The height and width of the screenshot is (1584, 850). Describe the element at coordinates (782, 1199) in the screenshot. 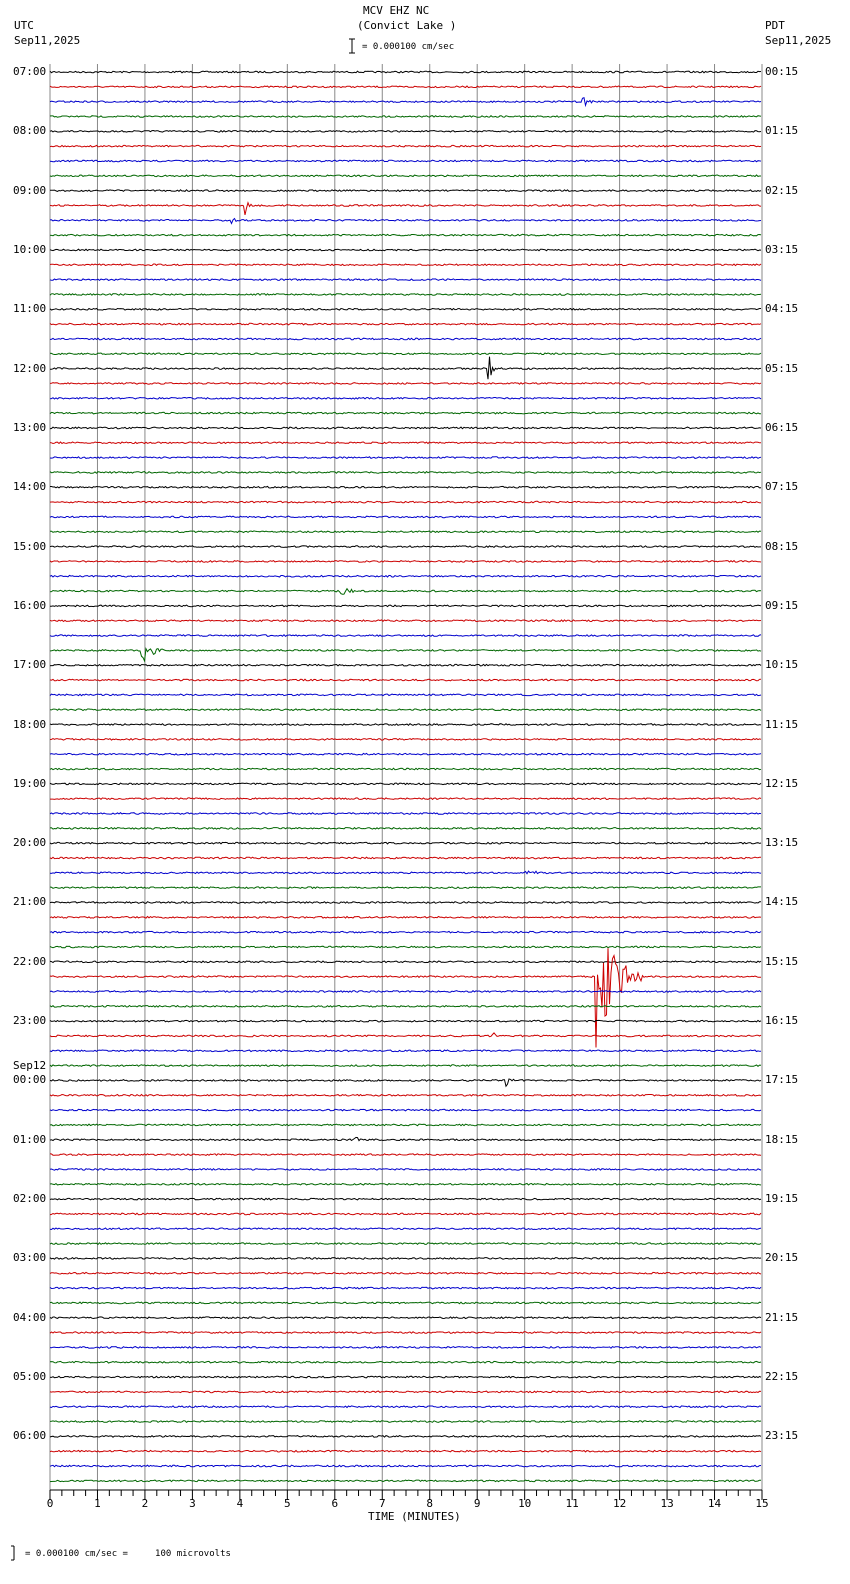

I see `pdt-hour-label: 19:15` at that location.